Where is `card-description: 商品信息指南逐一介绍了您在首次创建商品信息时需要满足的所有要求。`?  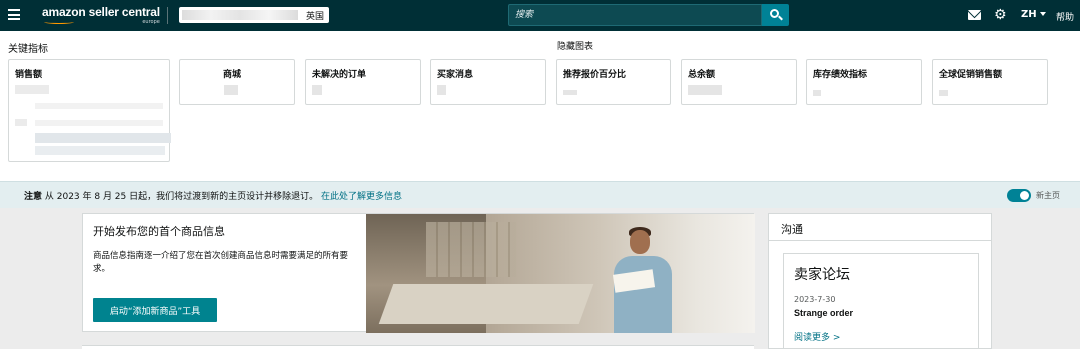 card-description: 商品信息指南逐一介绍了您在首次创建商品信息时需要满足的所有要求。 is located at coordinates (221, 262).